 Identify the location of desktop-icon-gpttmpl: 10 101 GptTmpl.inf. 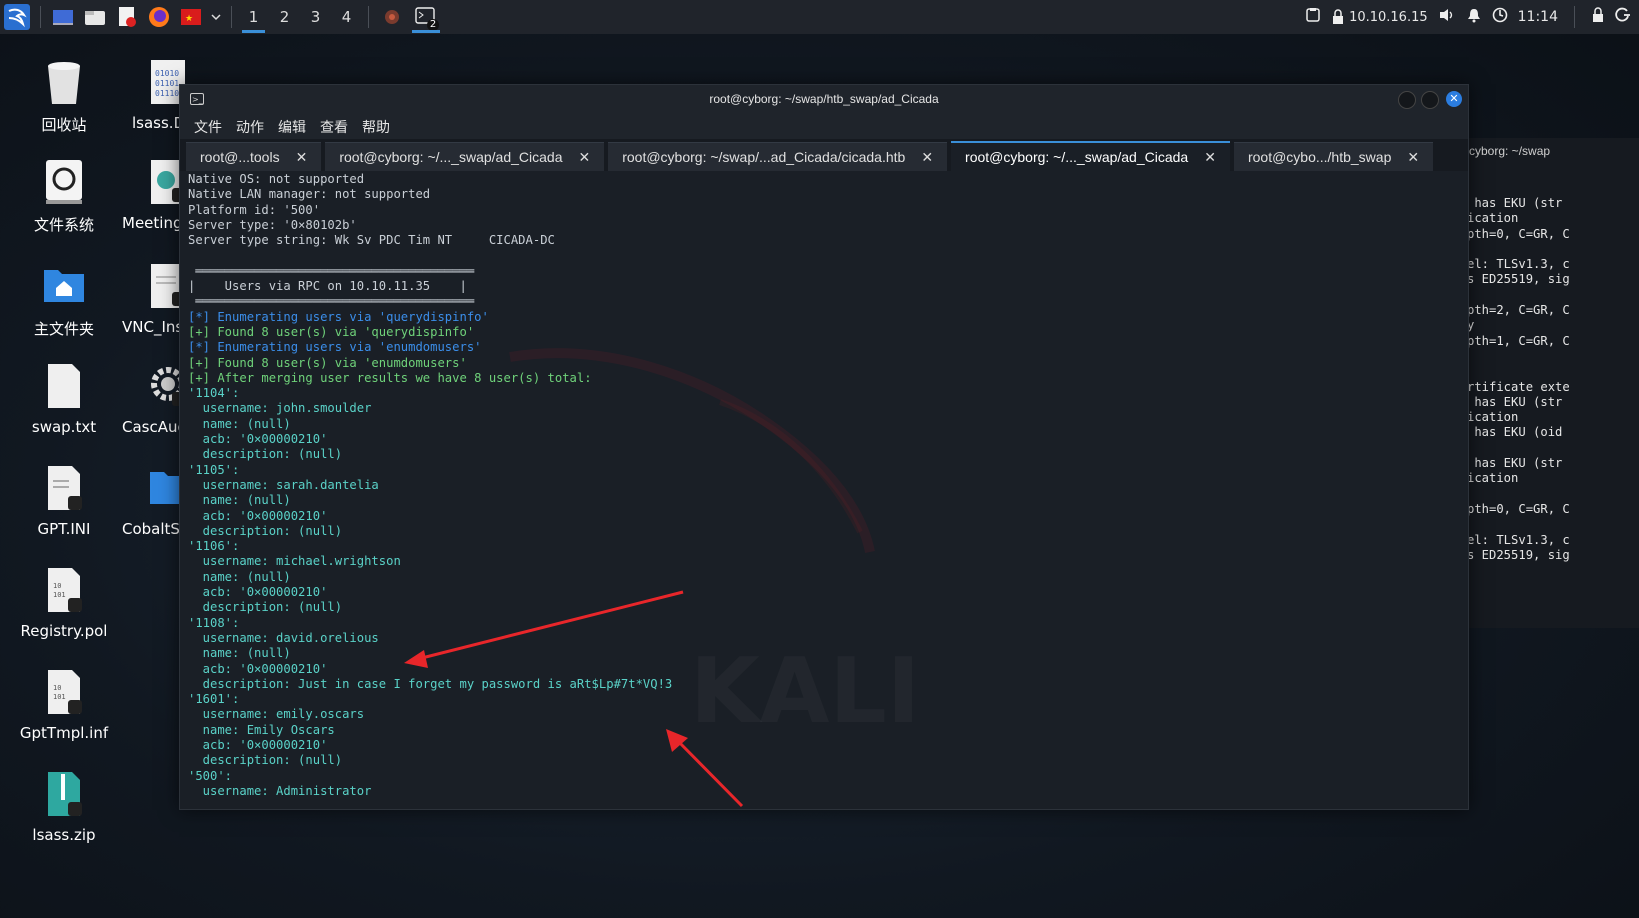
(64, 705).